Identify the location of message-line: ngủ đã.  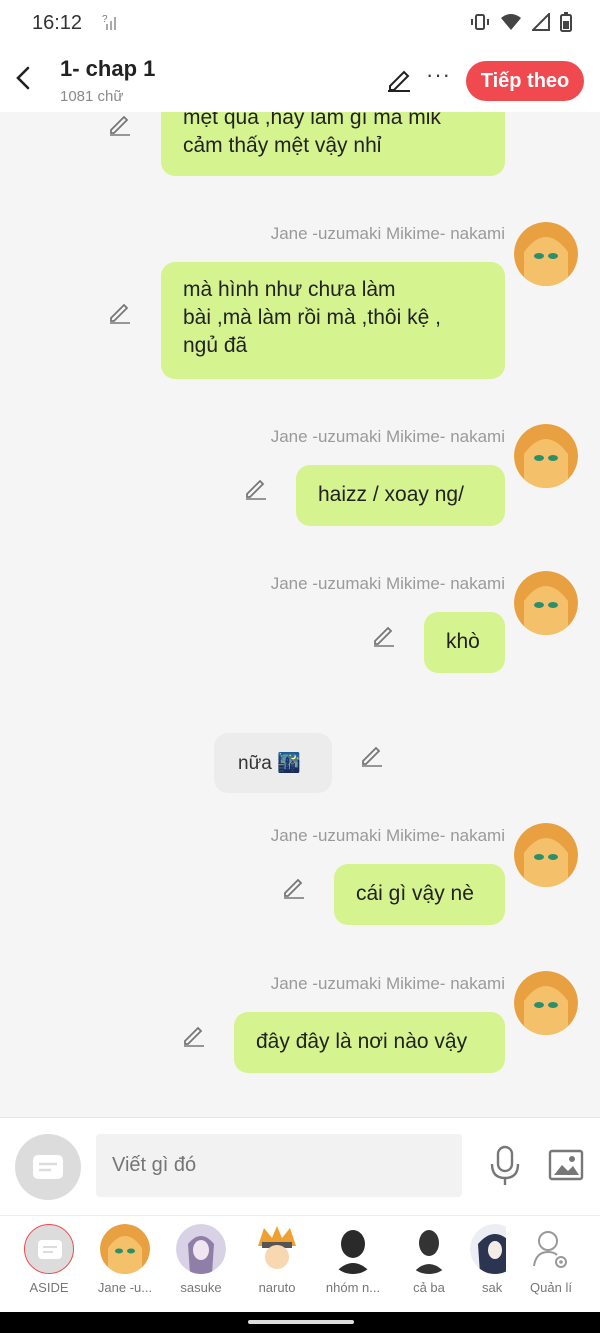
(215, 345).